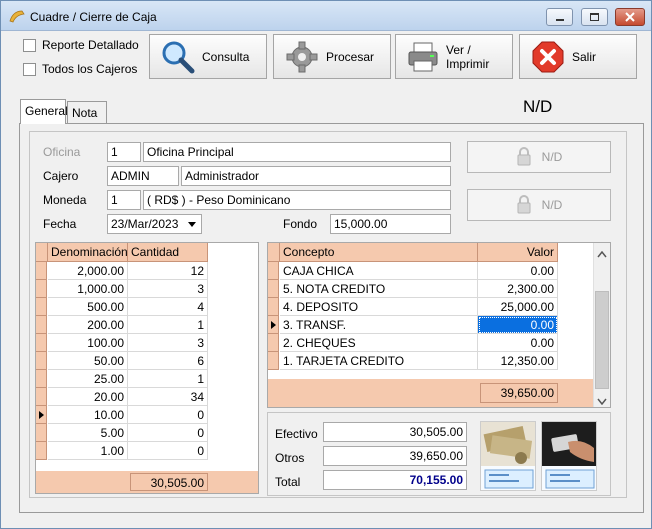 This screenshot has width=652, height=529. What do you see at coordinates (594, 17) in the screenshot?
I see `maximize-button` at bounding box center [594, 17].